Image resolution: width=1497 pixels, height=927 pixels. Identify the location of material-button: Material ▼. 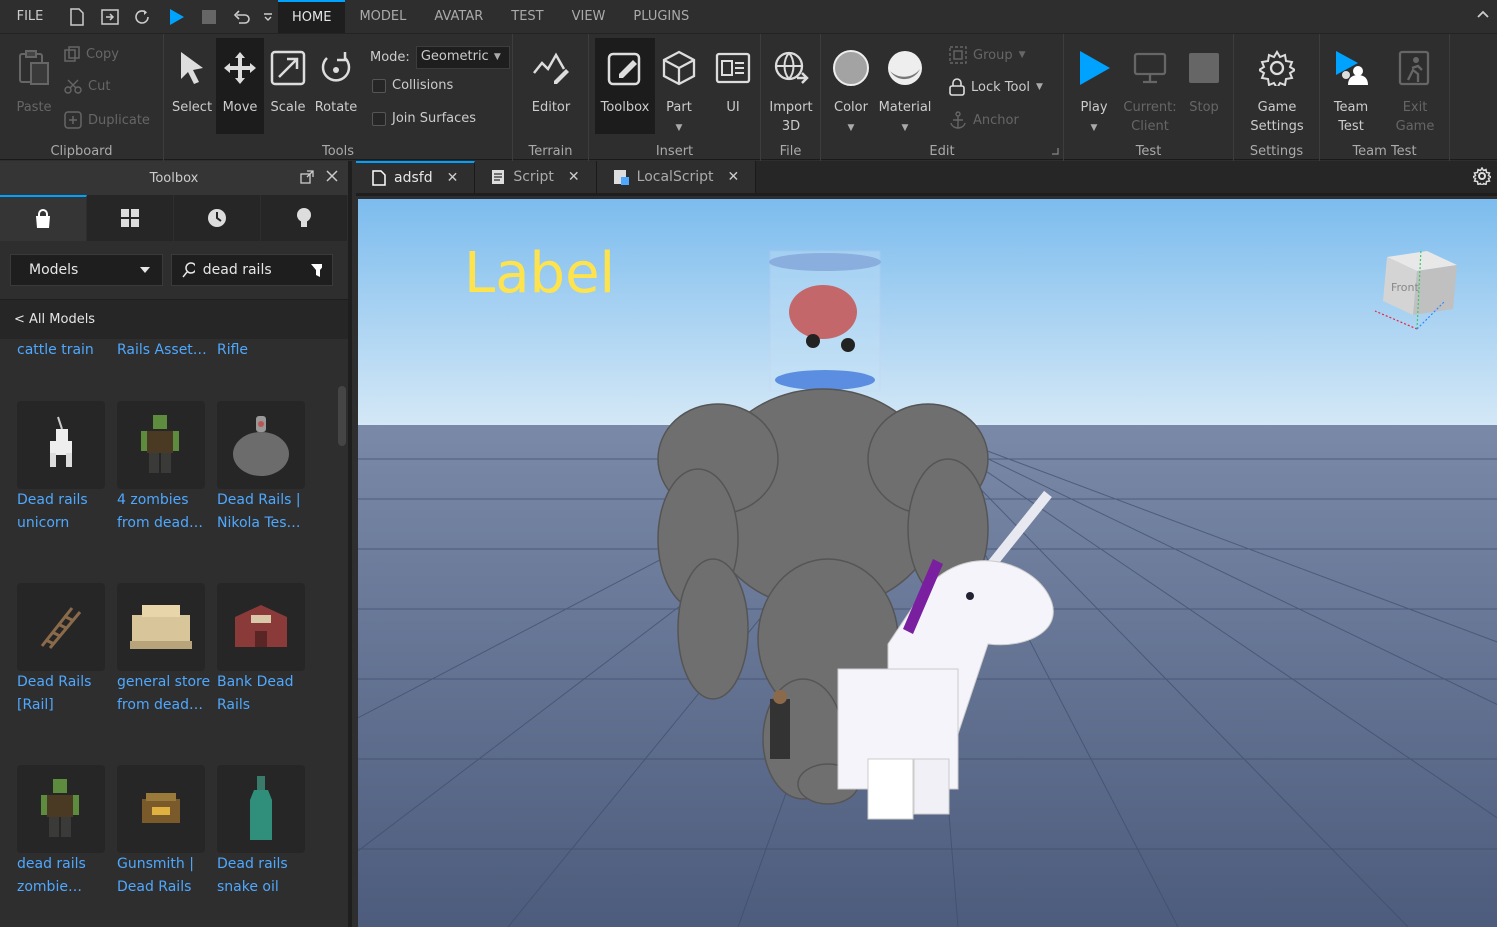
(905, 86).